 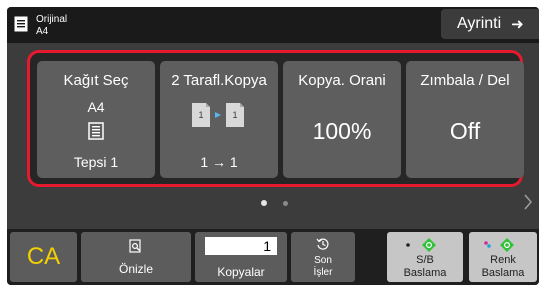 What do you see at coordinates (465, 131) in the screenshot?
I see `staple-punch-value: Off` at bounding box center [465, 131].